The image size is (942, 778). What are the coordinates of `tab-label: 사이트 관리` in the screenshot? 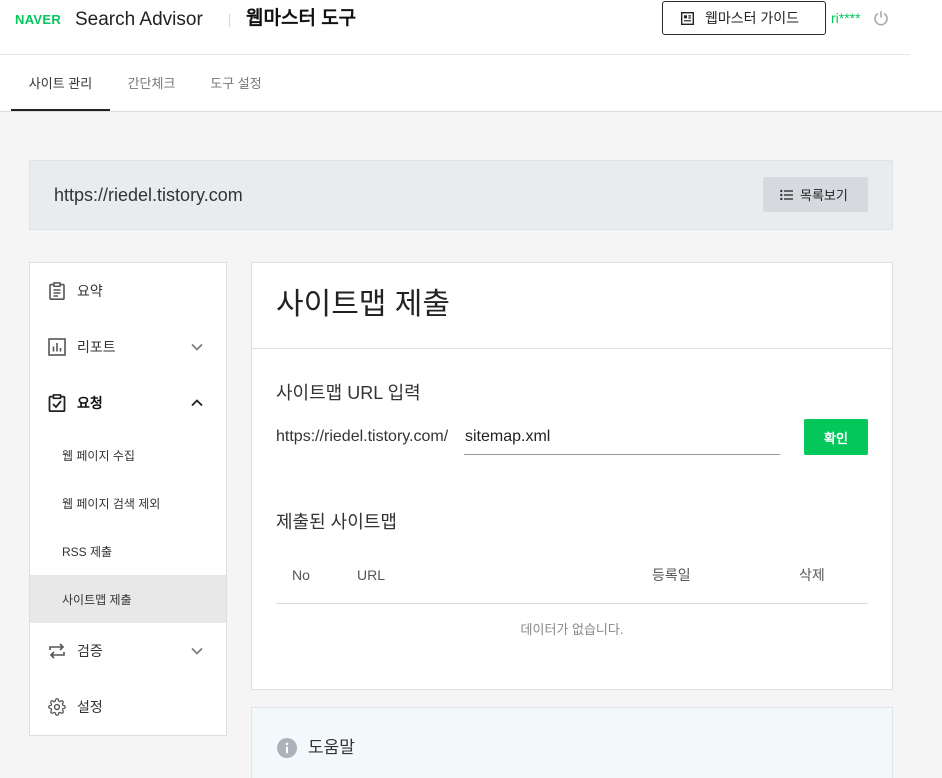 It's located at (60, 83).